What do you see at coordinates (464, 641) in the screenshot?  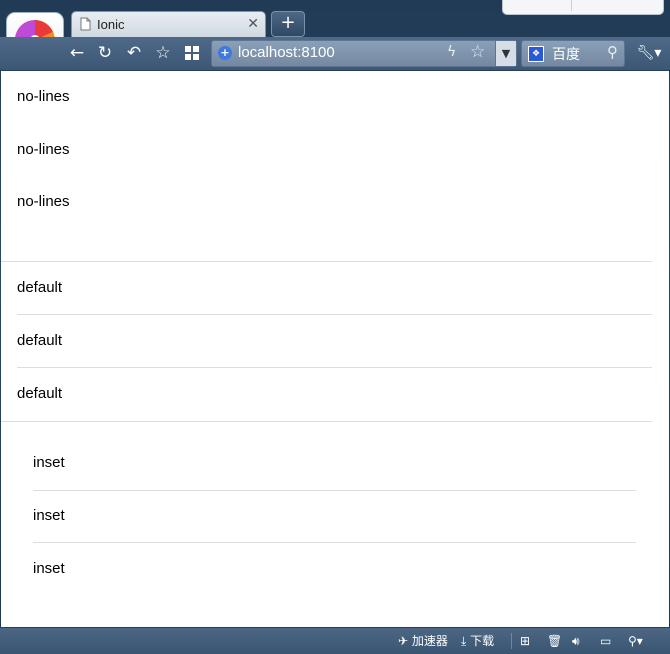 I see `download-icon: ⤓` at bounding box center [464, 641].